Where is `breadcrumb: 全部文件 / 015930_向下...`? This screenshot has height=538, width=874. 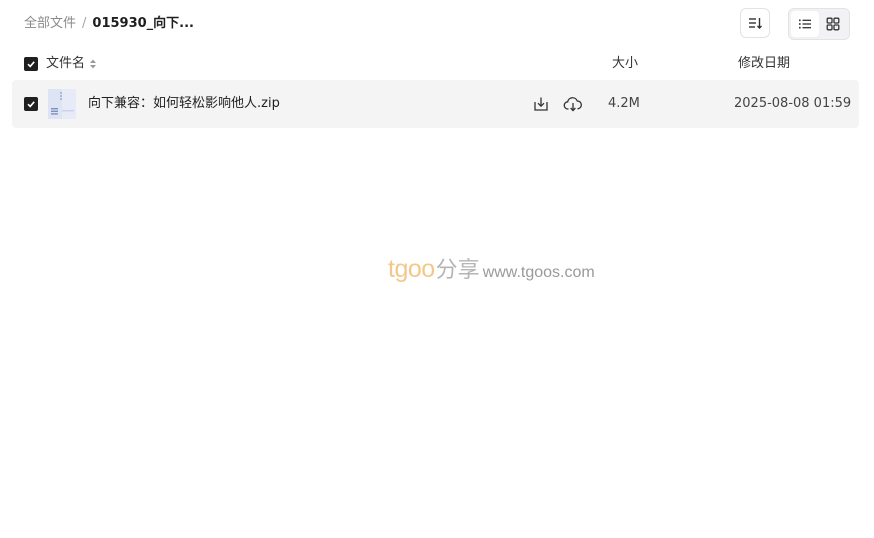 breadcrumb: 全部文件 / 015930_向下... is located at coordinates (109, 24).